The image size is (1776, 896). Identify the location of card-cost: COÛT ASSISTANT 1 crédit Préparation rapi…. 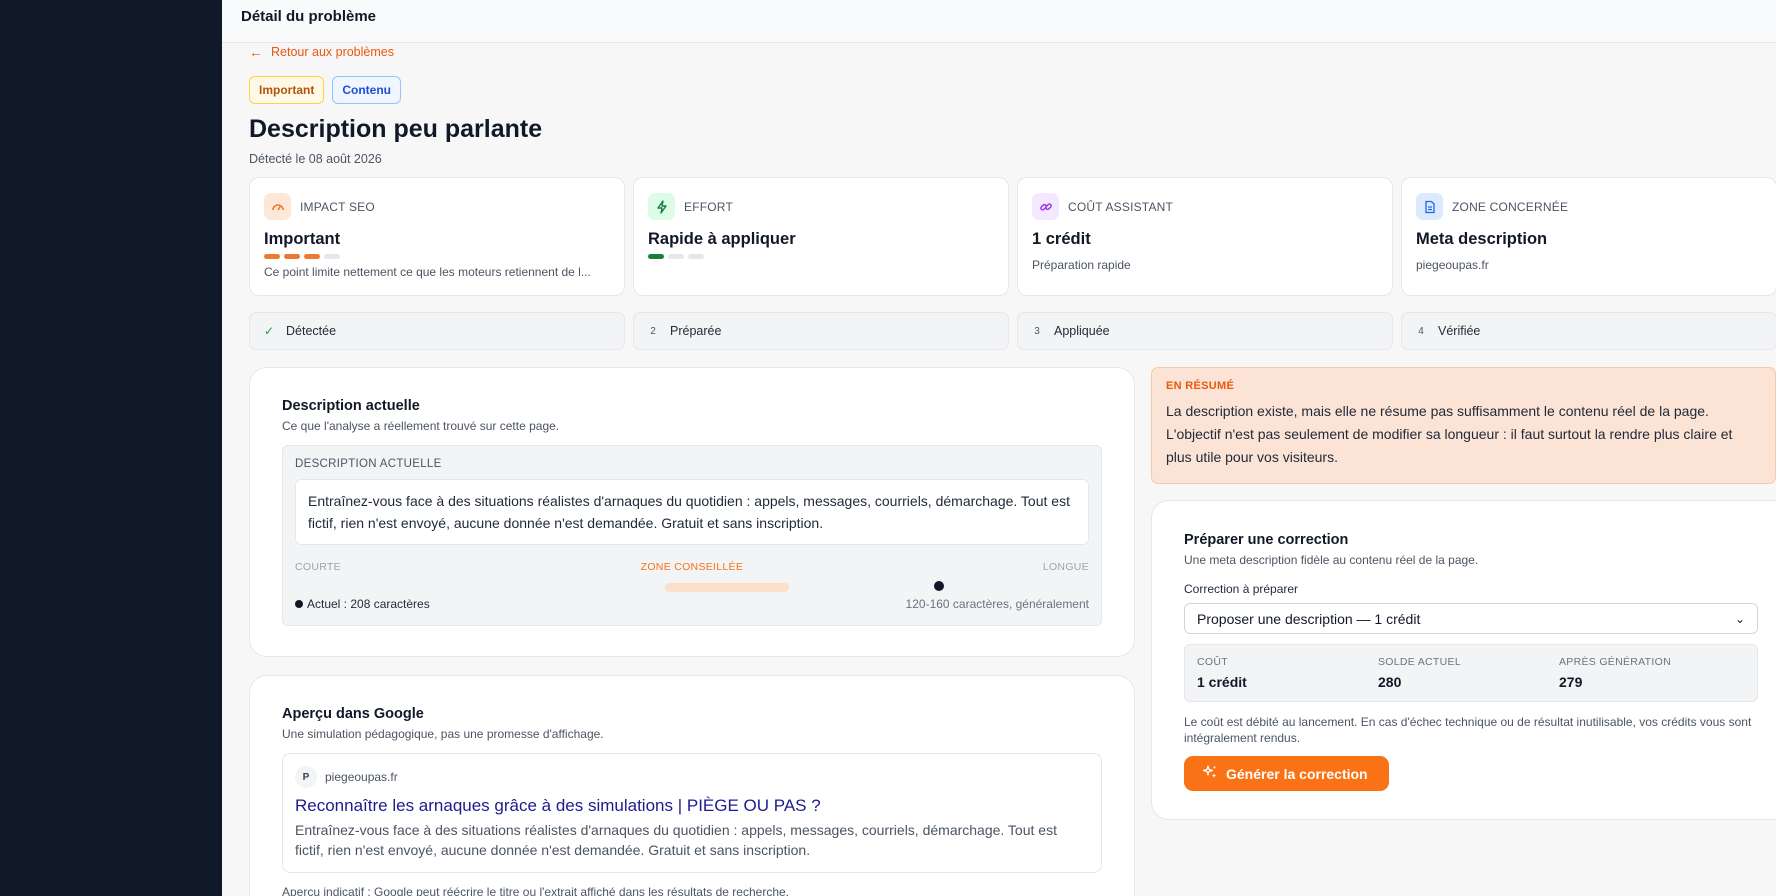
(1205, 236).